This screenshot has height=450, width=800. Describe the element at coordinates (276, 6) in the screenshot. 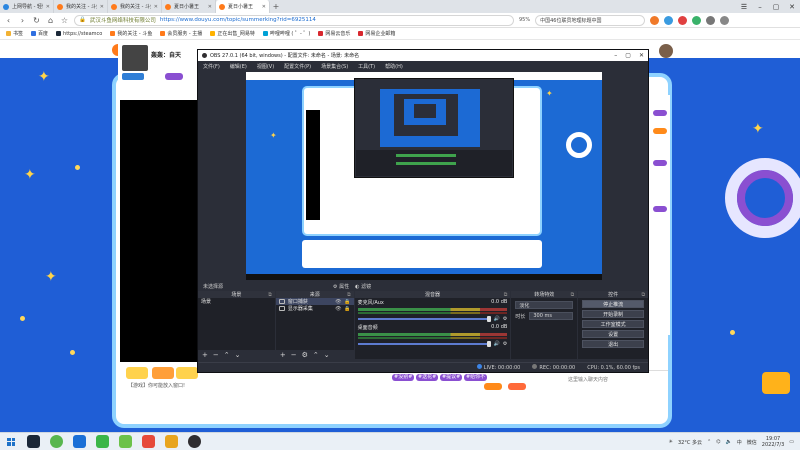

I see `new-tab-button: +` at that location.